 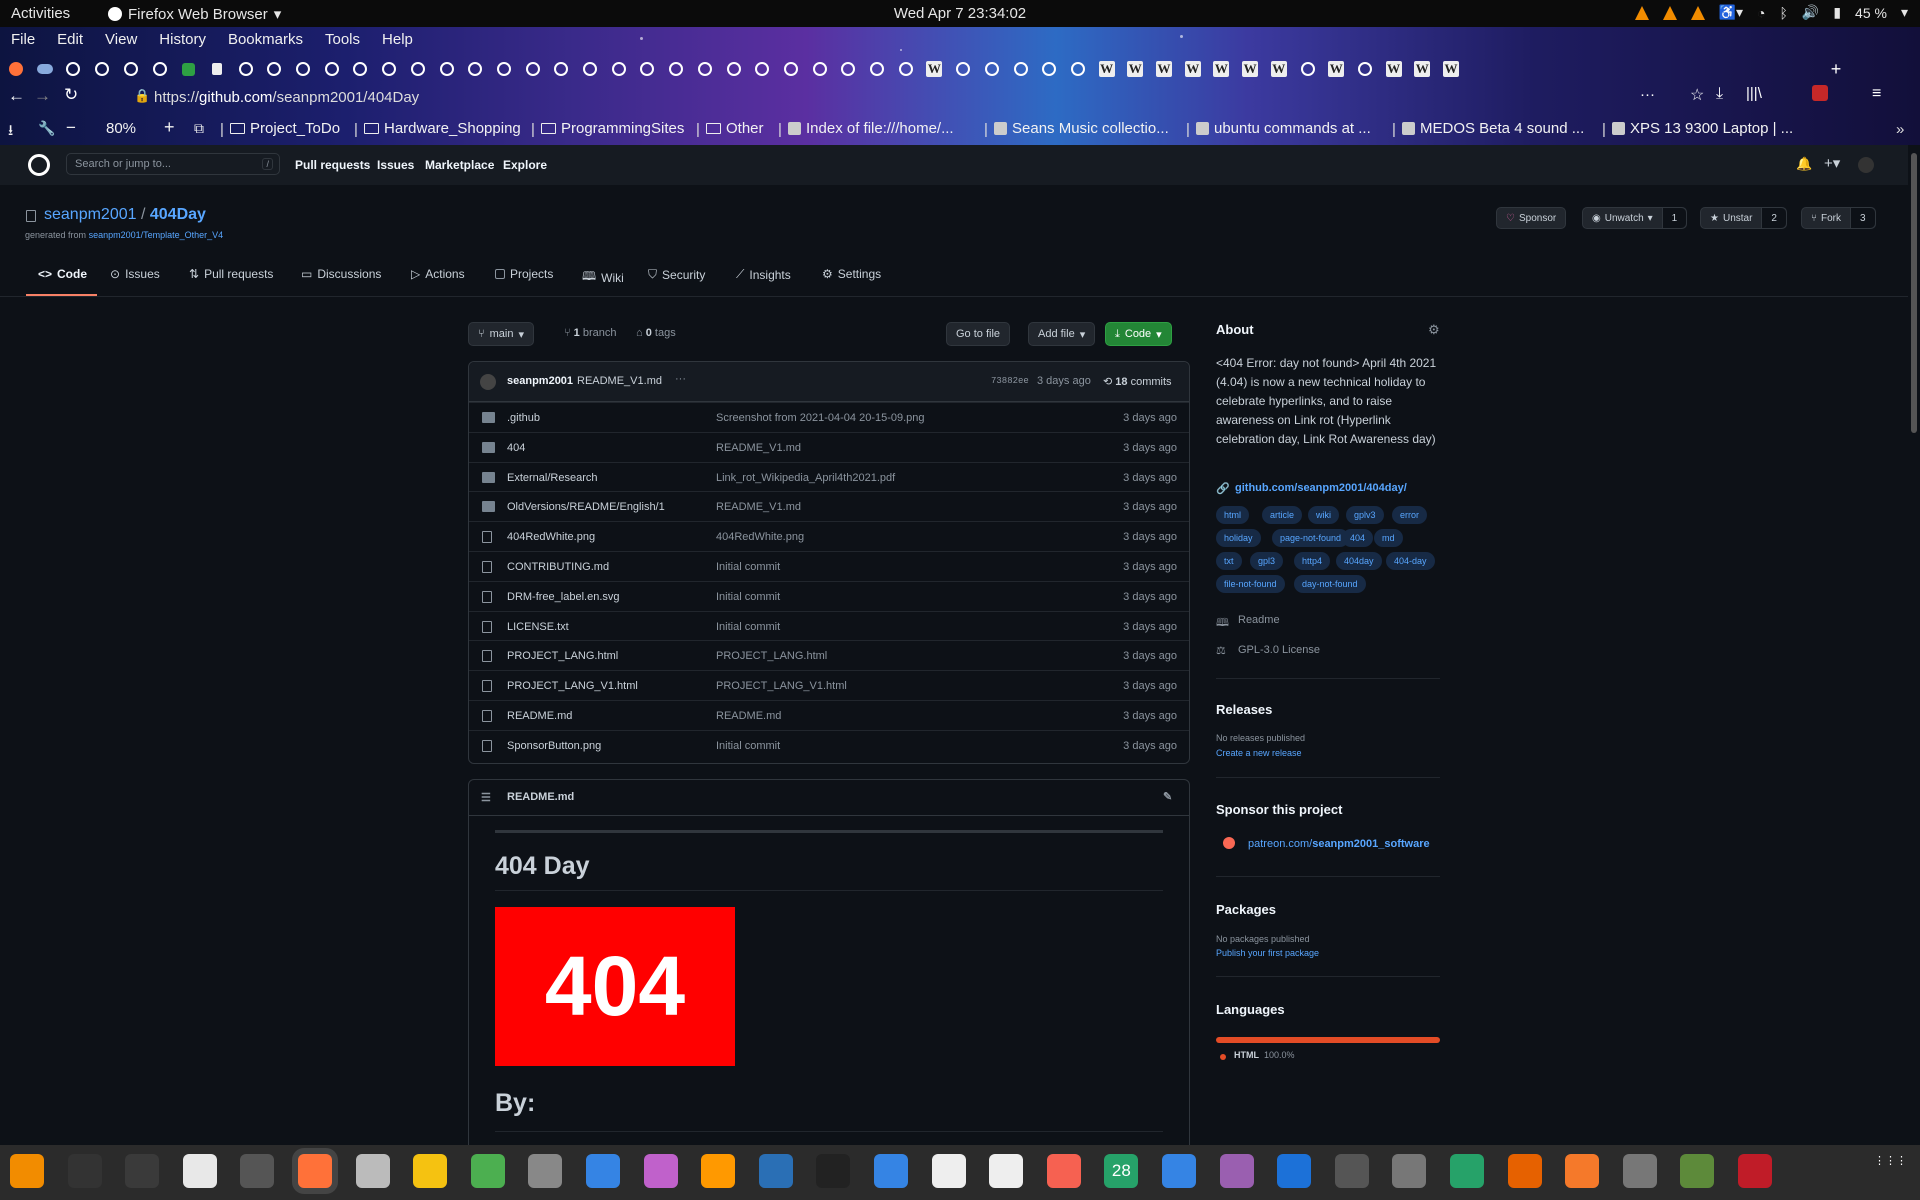 What do you see at coordinates (40, 13) in the screenshot?
I see `activities-button: Activities` at bounding box center [40, 13].